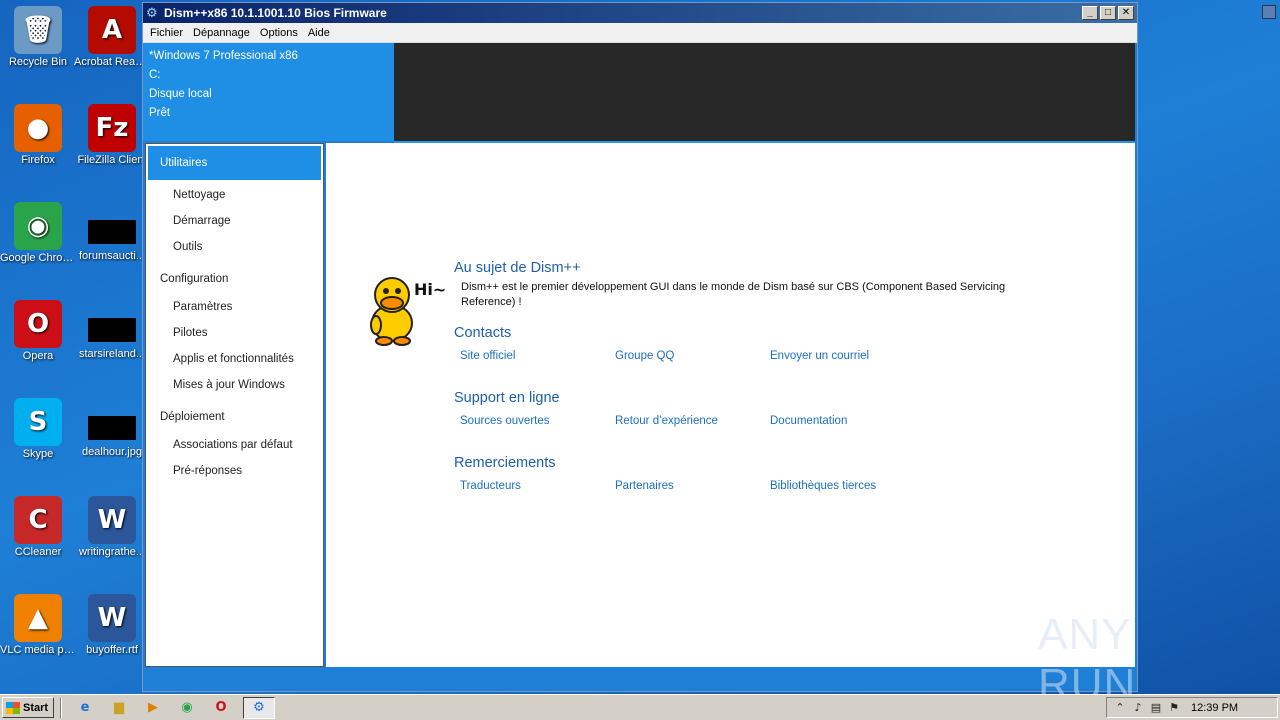  What do you see at coordinates (1214, 708) in the screenshot?
I see `clock: 12:39 PM` at bounding box center [1214, 708].